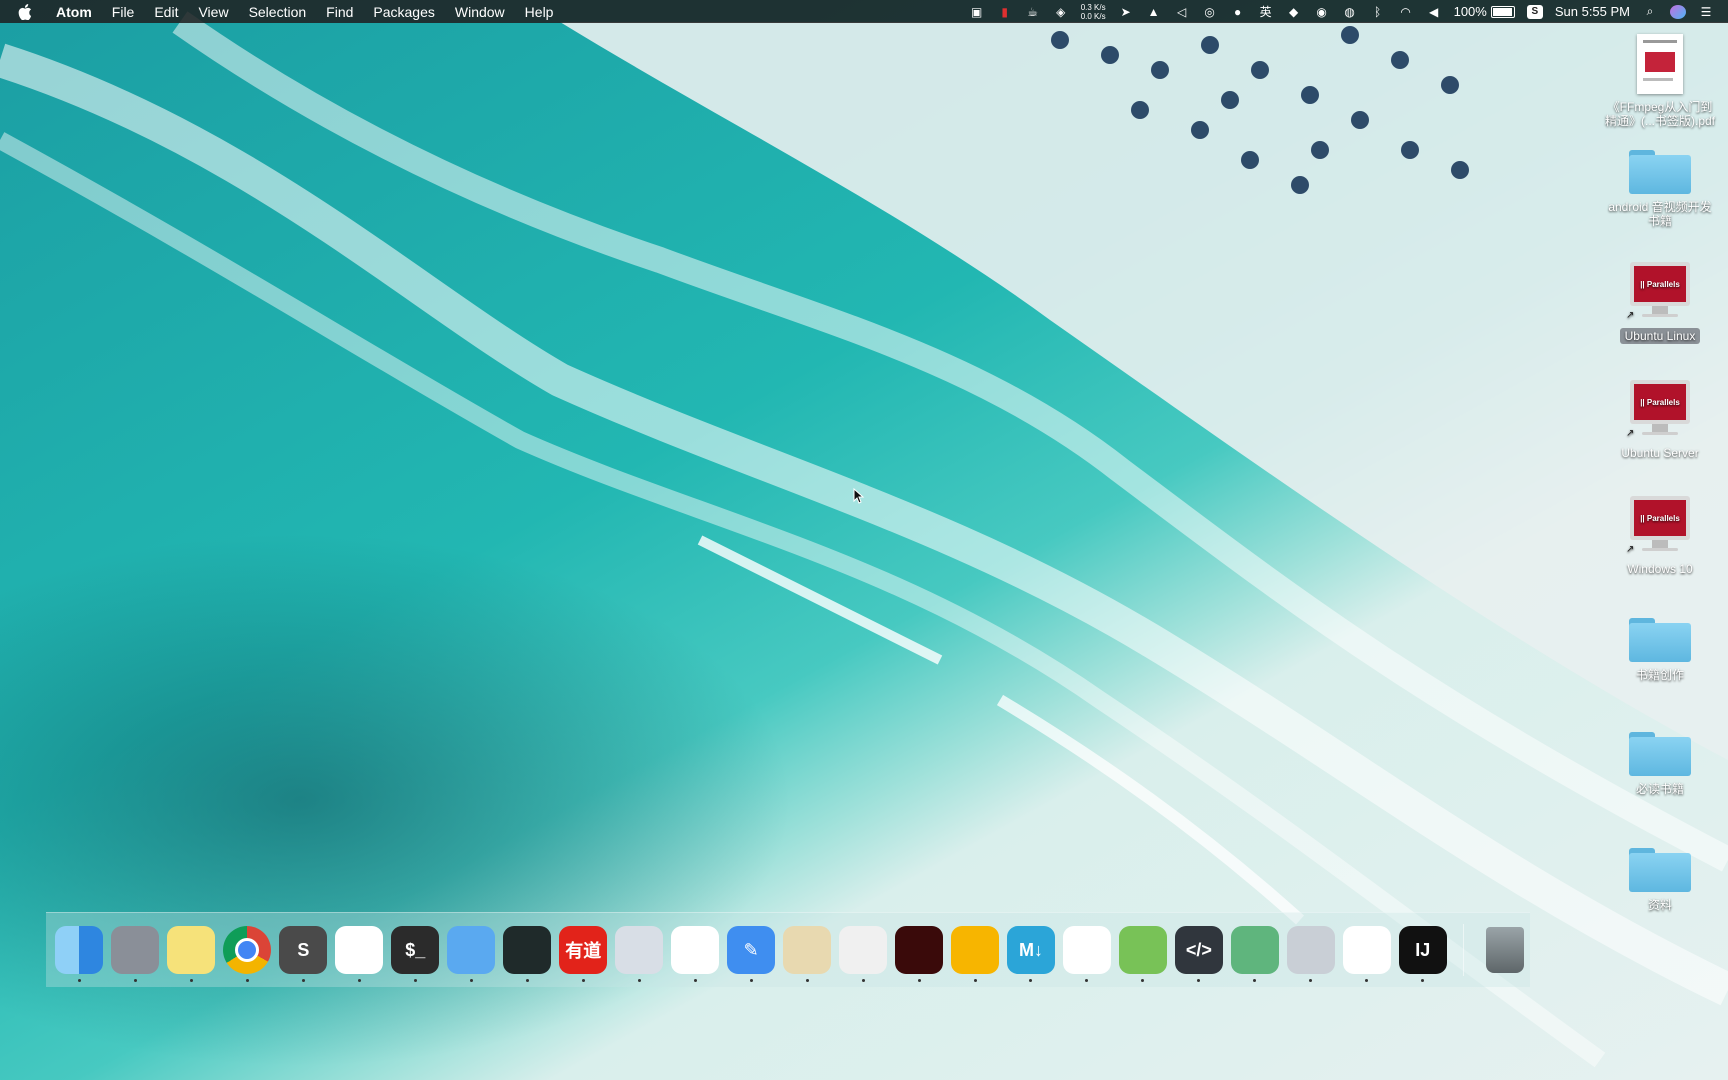 This screenshot has width=1728, height=1080. I want to click on dock-item-android-studio, so click(1142, 952).